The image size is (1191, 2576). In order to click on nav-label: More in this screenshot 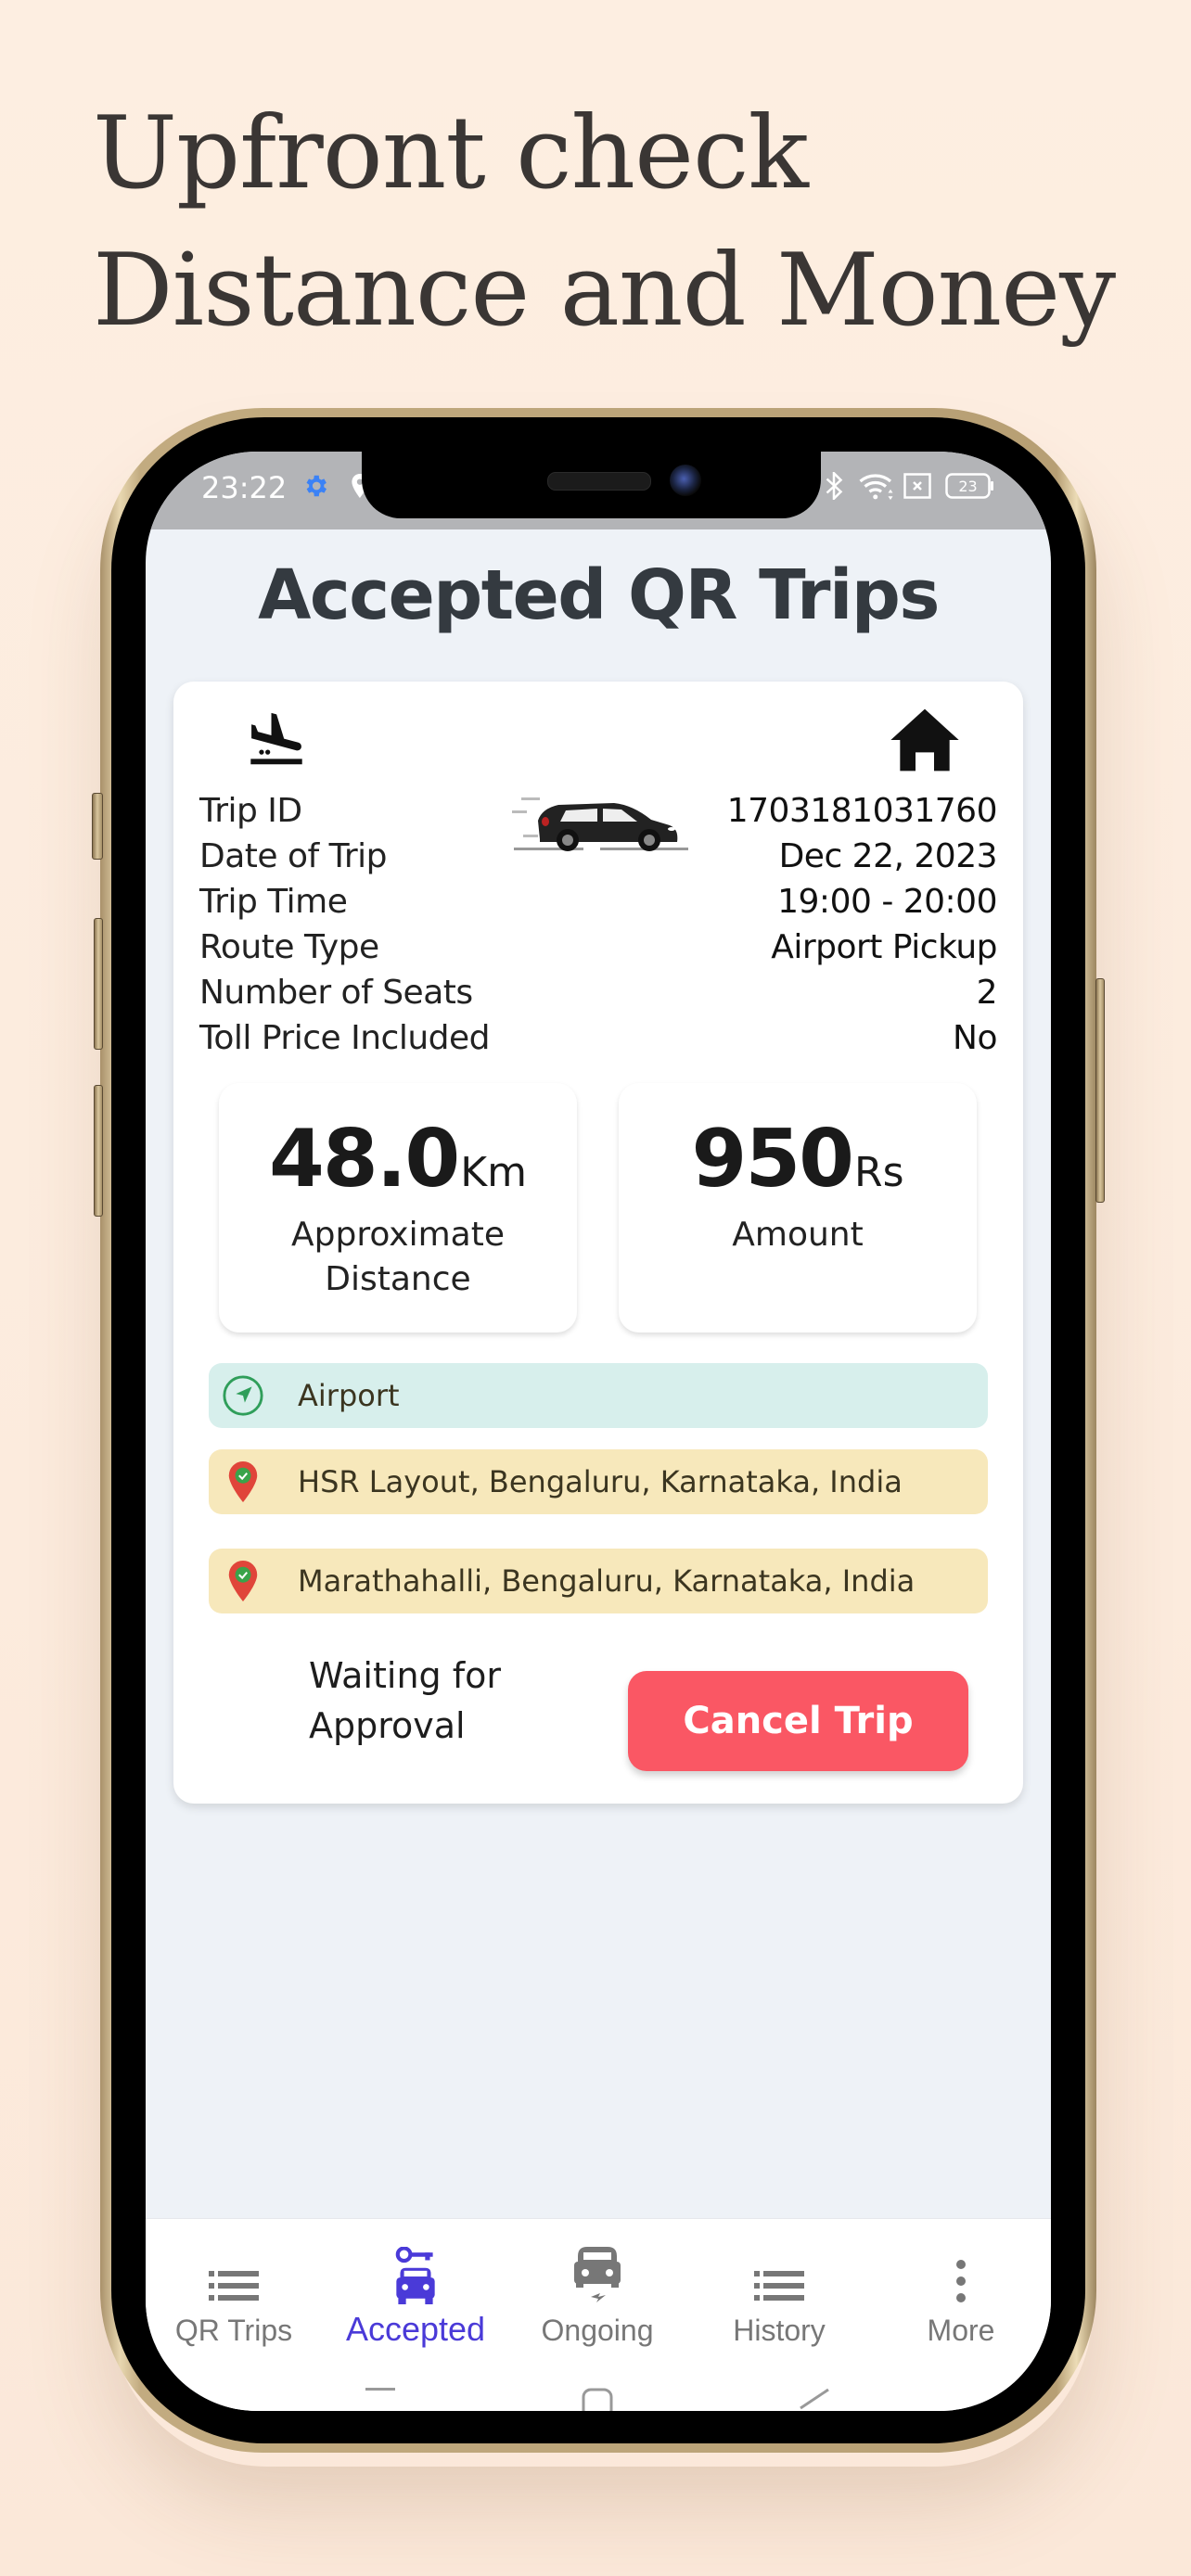, I will do `click(961, 2330)`.